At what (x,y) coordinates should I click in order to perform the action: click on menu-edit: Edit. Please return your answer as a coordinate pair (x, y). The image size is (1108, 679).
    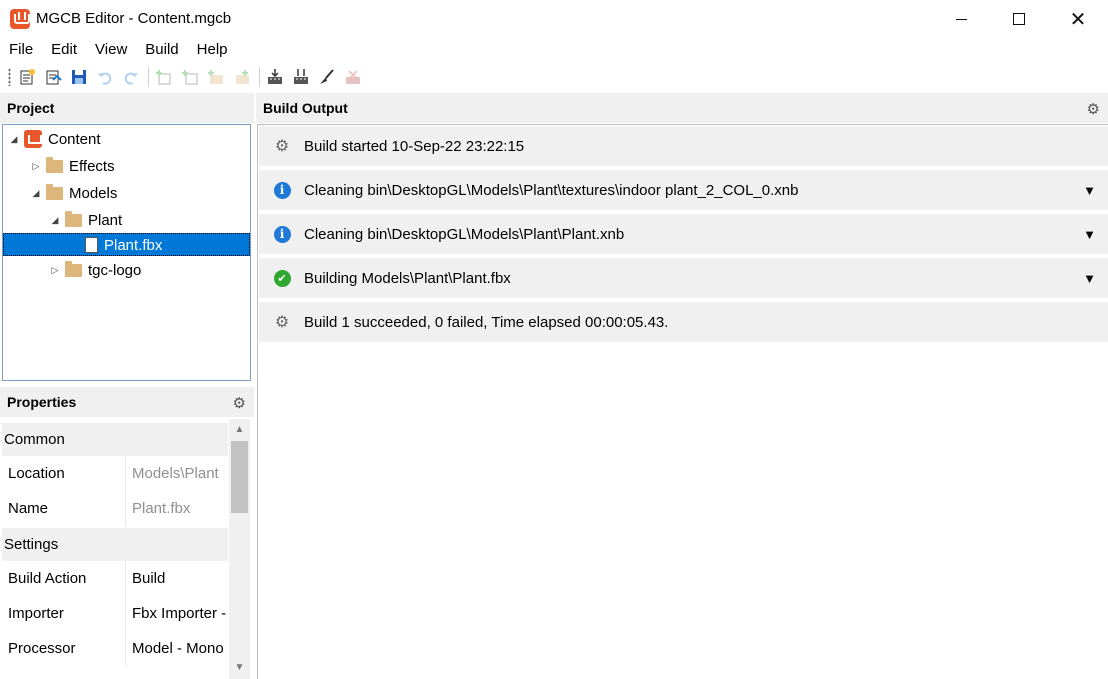
    Looking at the image, I should click on (64, 50).